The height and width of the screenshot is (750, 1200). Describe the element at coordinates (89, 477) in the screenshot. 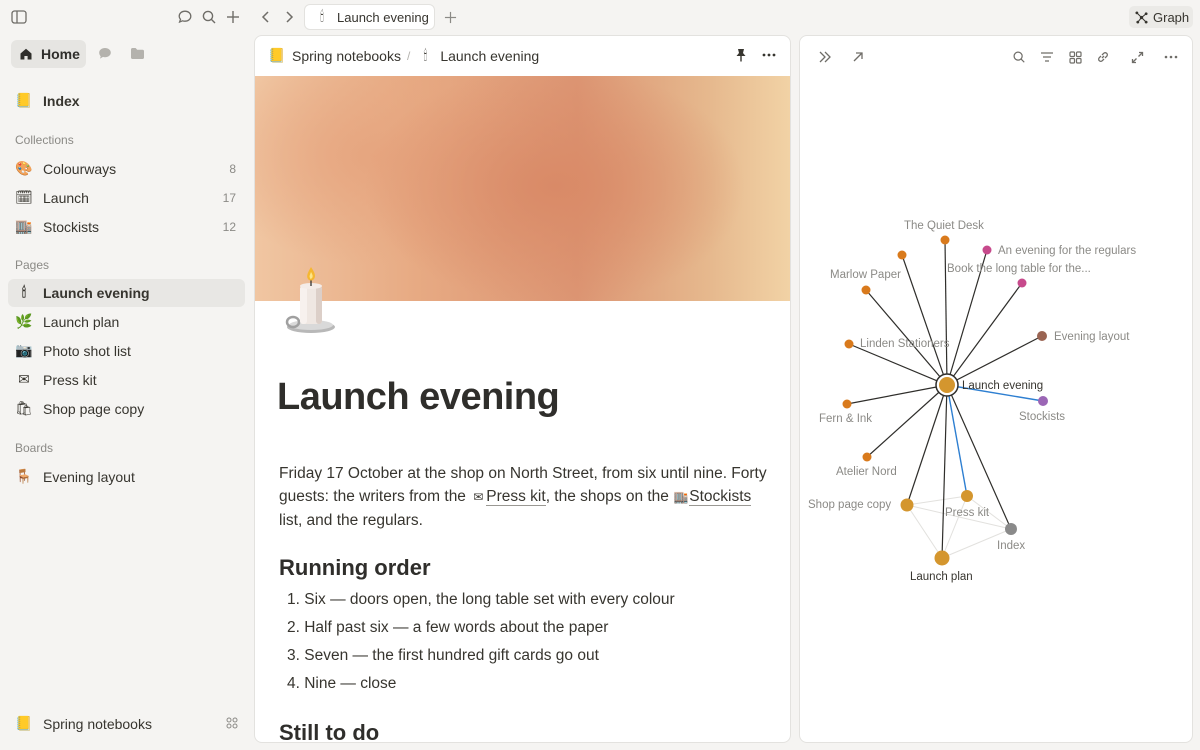

I see `sidebar-item-label: Evening layout` at that location.